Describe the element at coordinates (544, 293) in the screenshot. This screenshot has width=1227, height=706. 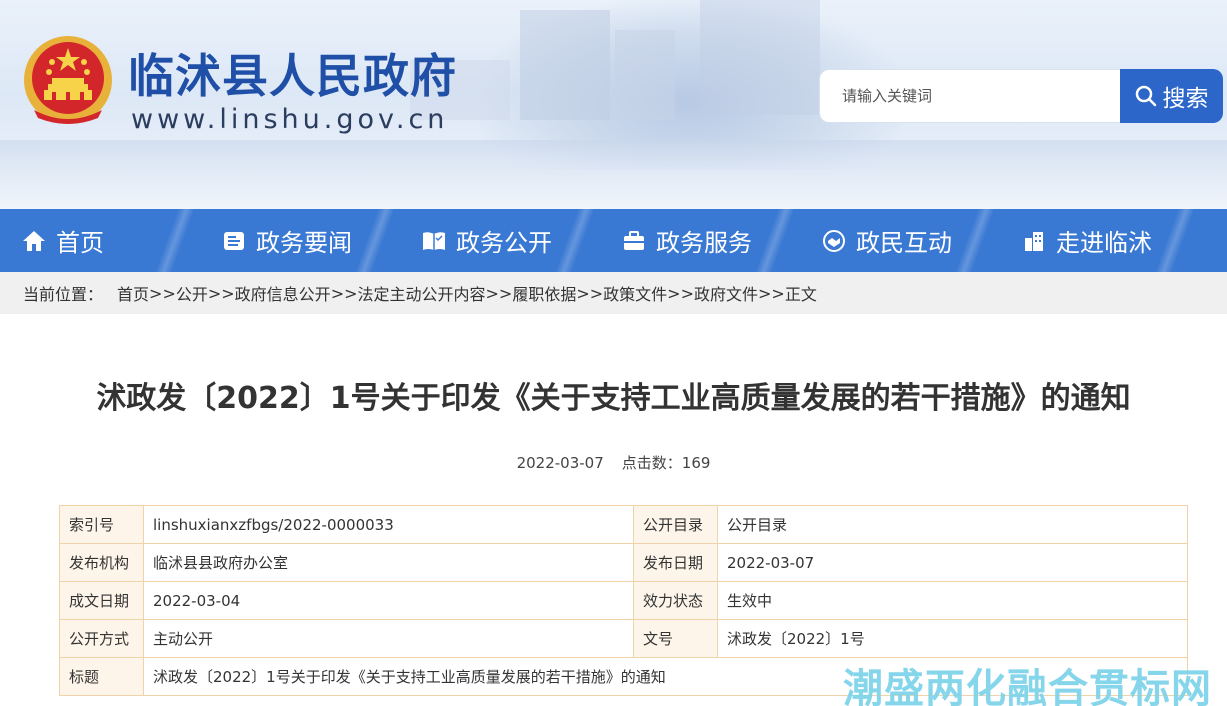
I see `breadcrumb-link-duty-basis: 履职依据` at that location.